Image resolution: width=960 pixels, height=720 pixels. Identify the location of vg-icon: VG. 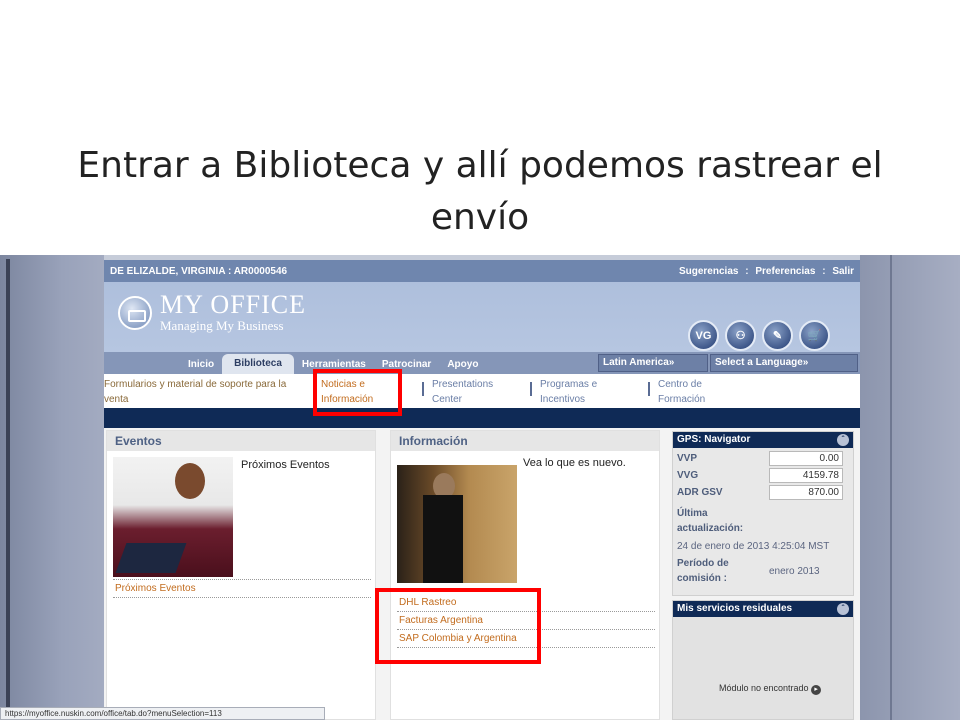
(703, 335).